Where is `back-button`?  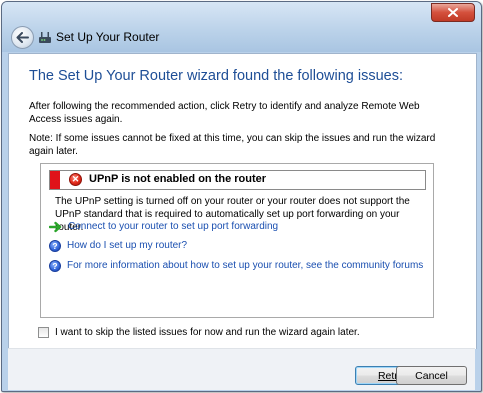
back-button is located at coordinates (22, 37).